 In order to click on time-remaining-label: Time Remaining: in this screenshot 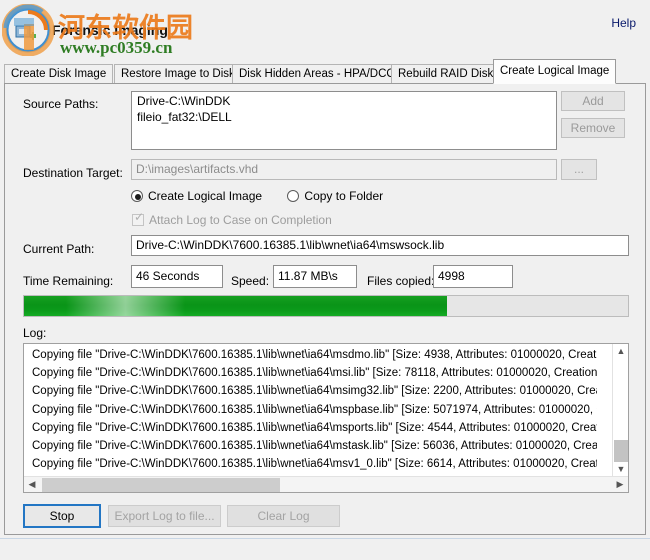, I will do `click(68, 281)`.